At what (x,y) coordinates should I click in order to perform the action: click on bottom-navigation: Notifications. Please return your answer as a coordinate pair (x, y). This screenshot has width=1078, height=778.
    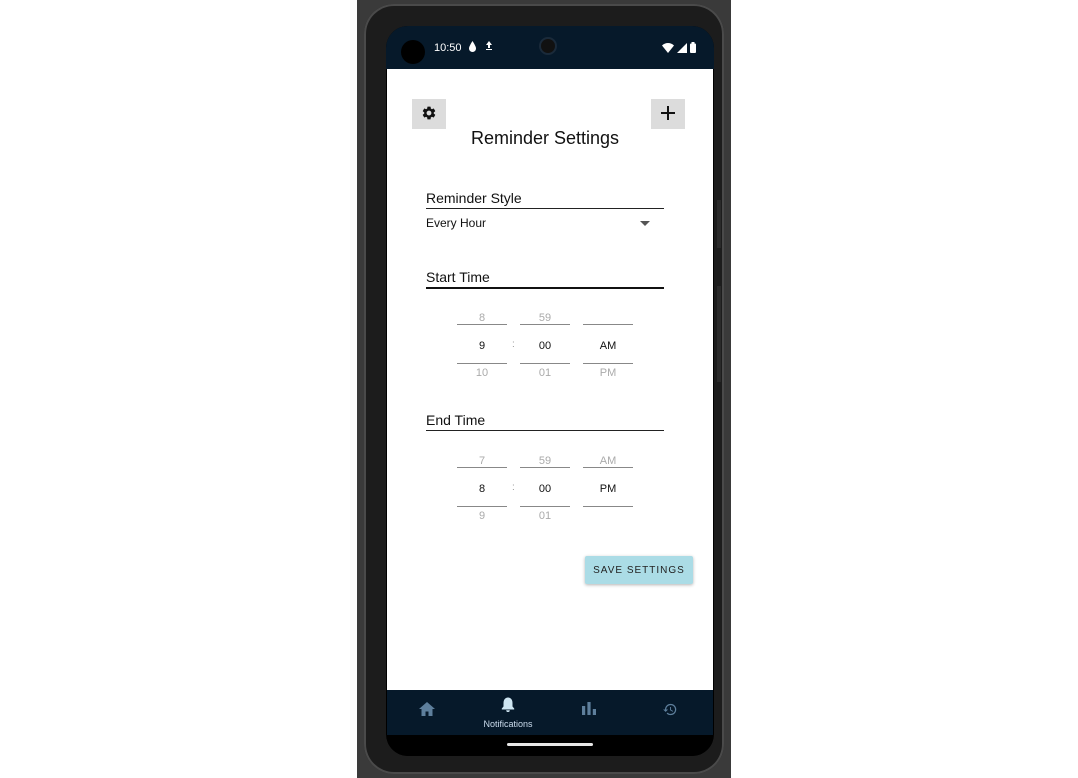
    Looking at the image, I should click on (550, 712).